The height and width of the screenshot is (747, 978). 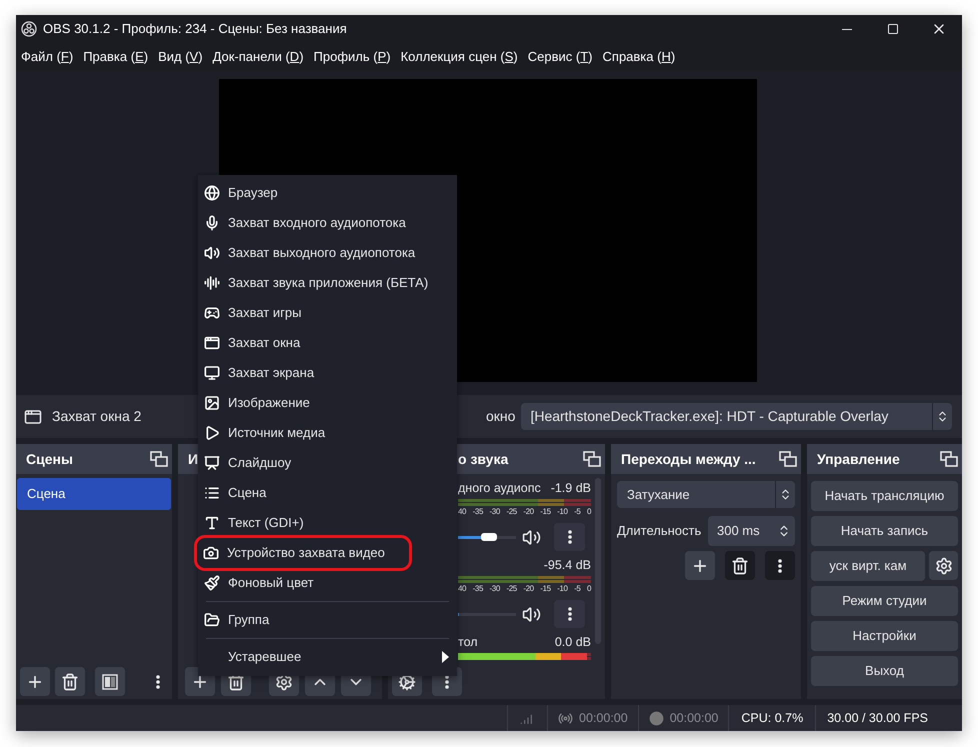 What do you see at coordinates (567, 565) in the screenshot?
I see `channel-reading: -95.4 dB` at bounding box center [567, 565].